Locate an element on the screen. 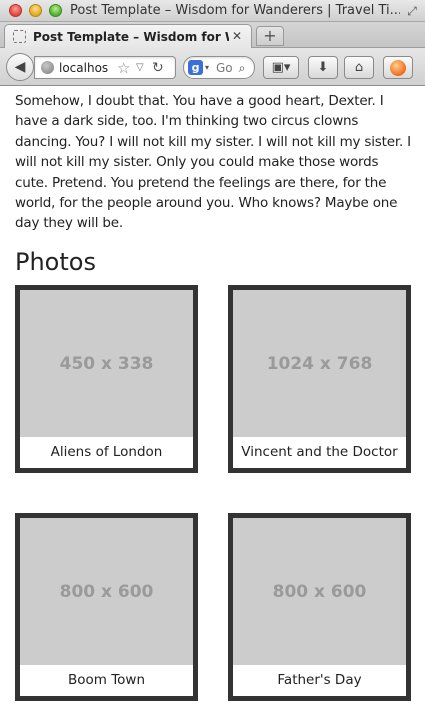  home-icon: ⌂ is located at coordinates (359, 67).